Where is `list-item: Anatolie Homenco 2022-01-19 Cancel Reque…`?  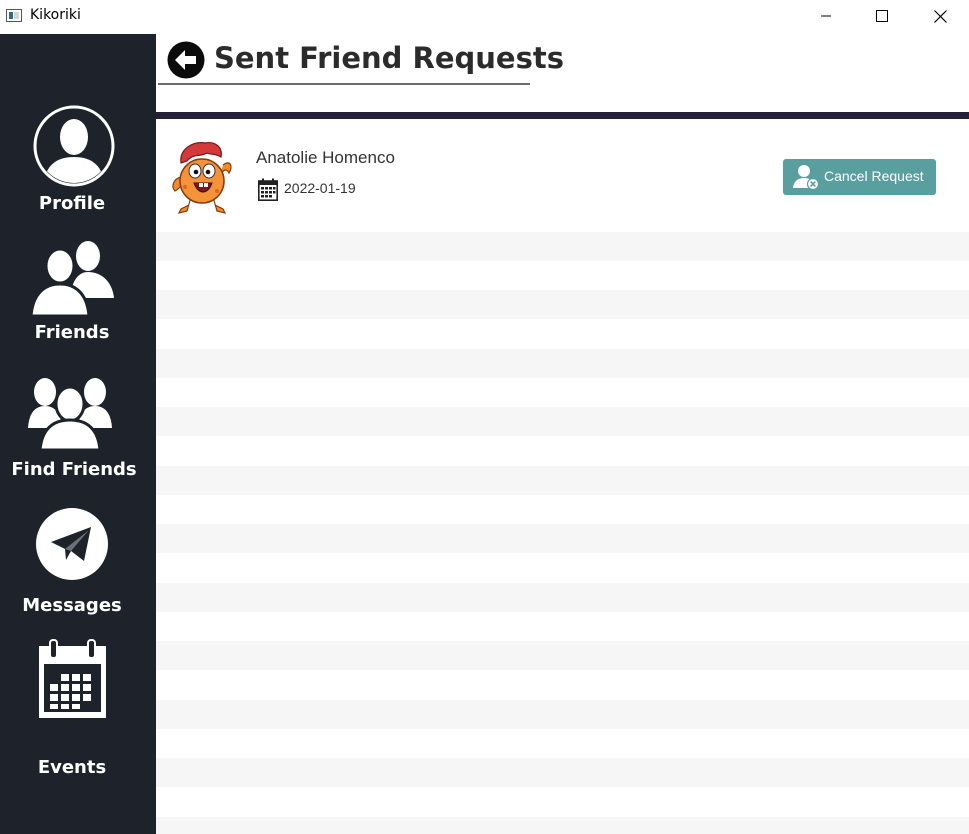
list-item: Anatolie Homenco 2022-01-19 Cancel Reque… is located at coordinates (562, 175).